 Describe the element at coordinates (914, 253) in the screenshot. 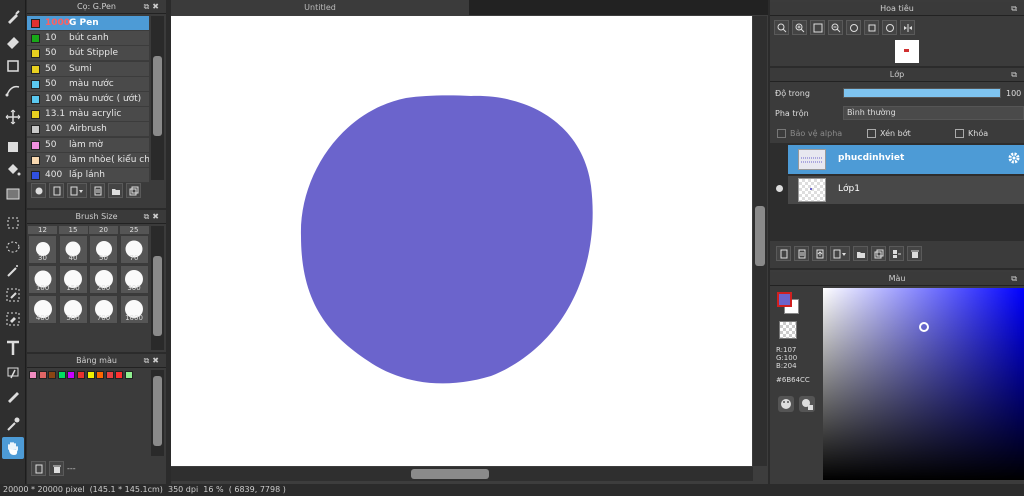

I see `delete-layer-icon` at that location.